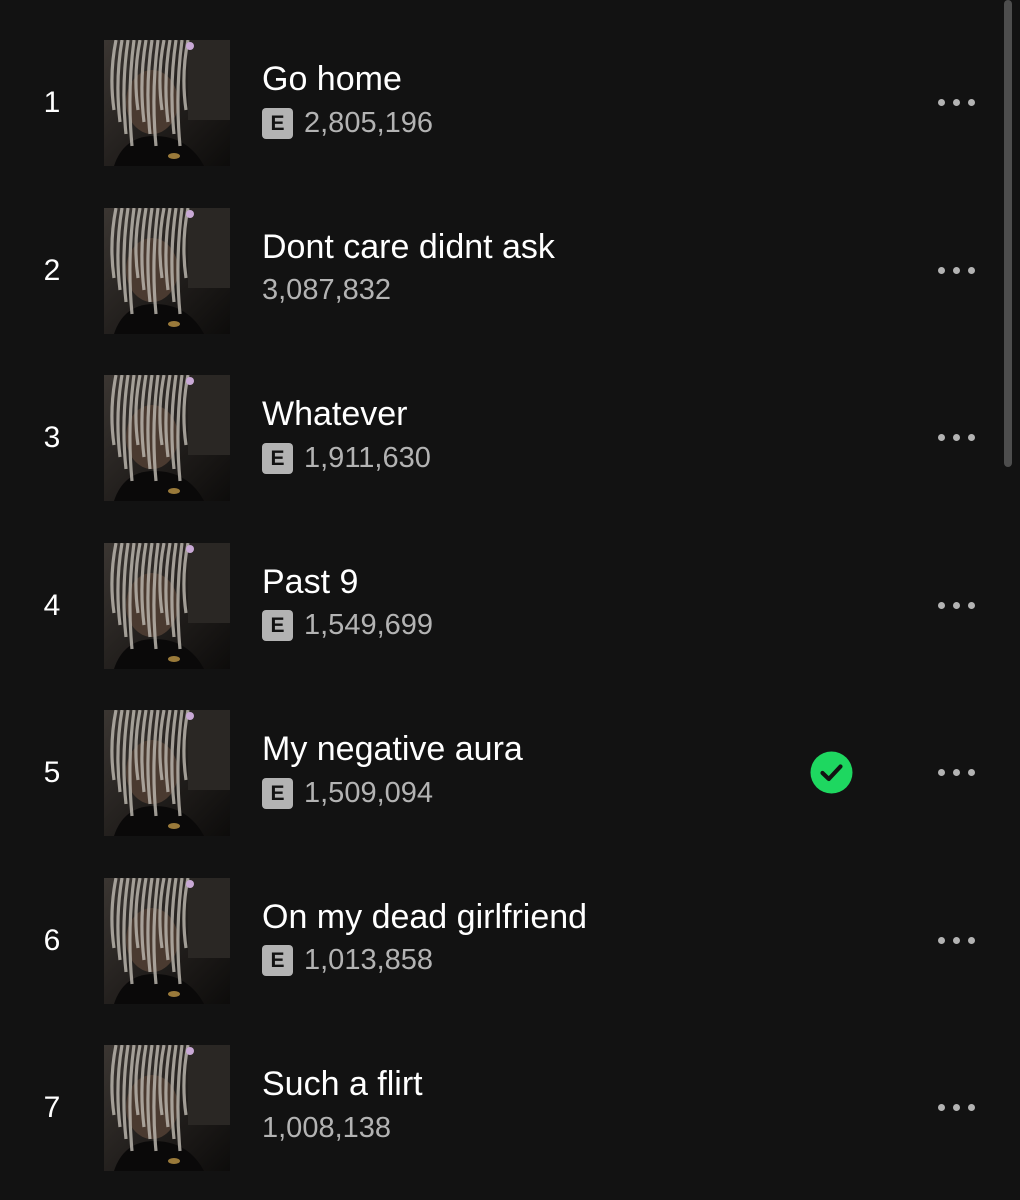 The image size is (1020, 1200). I want to click on track-row: 3 Whatever E 1,911,630, so click(500, 438).